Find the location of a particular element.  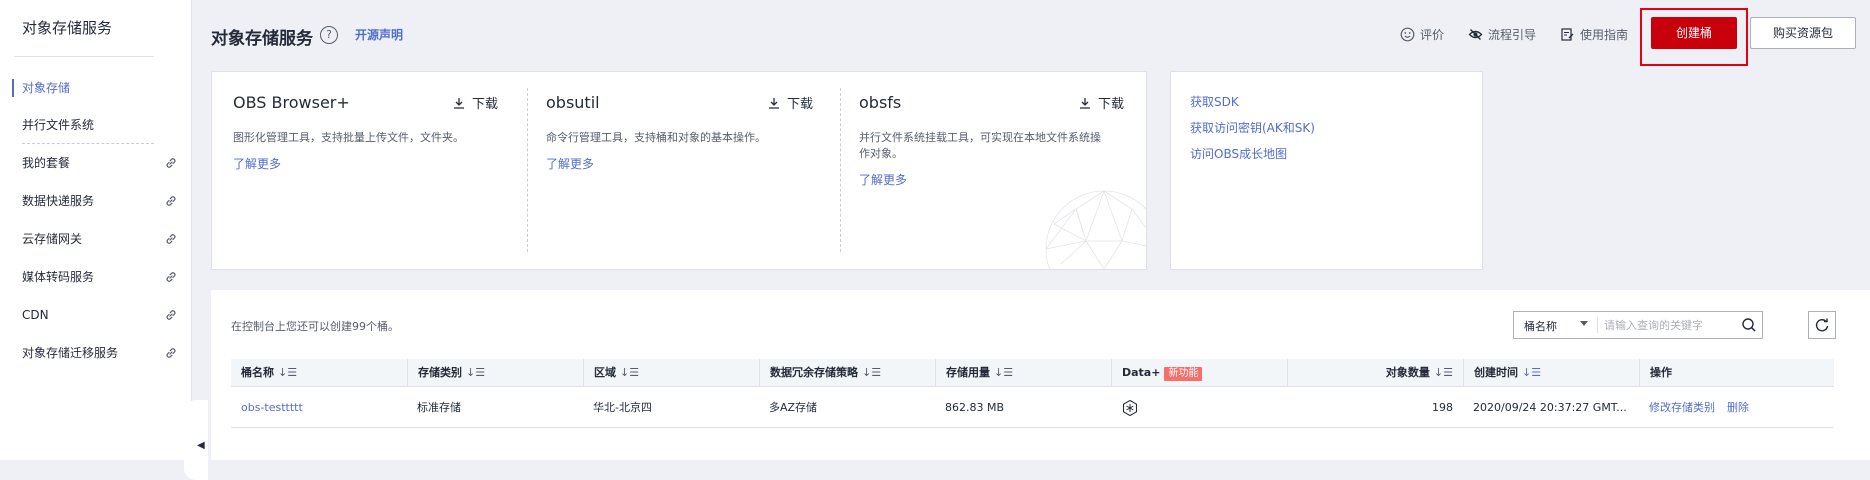

column-header-bucket-name: 桶名称 ↓☰ is located at coordinates (319, 373).